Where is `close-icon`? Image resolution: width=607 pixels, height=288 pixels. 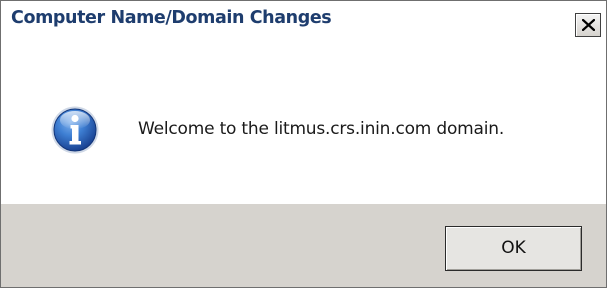
close-icon is located at coordinates (588, 25).